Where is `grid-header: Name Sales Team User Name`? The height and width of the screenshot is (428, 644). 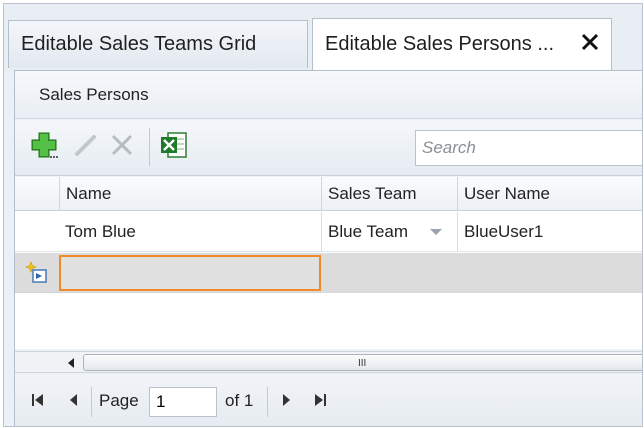 grid-header: Name Sales Team User Name is located at coordinates (328, 194).